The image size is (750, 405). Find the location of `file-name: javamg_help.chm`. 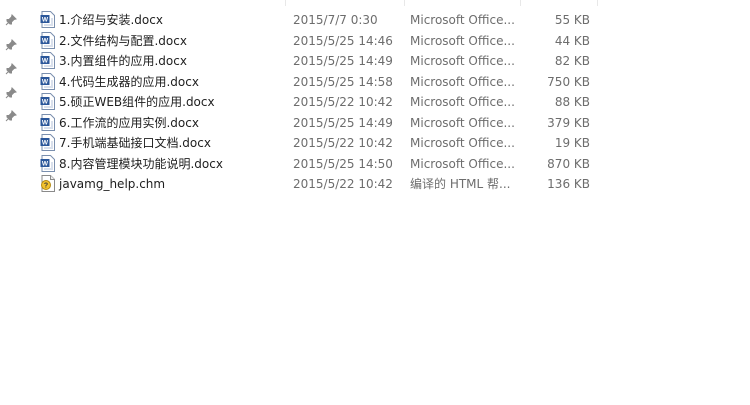

file-name: javamg_help.chm is located at coordinates (112, 184).